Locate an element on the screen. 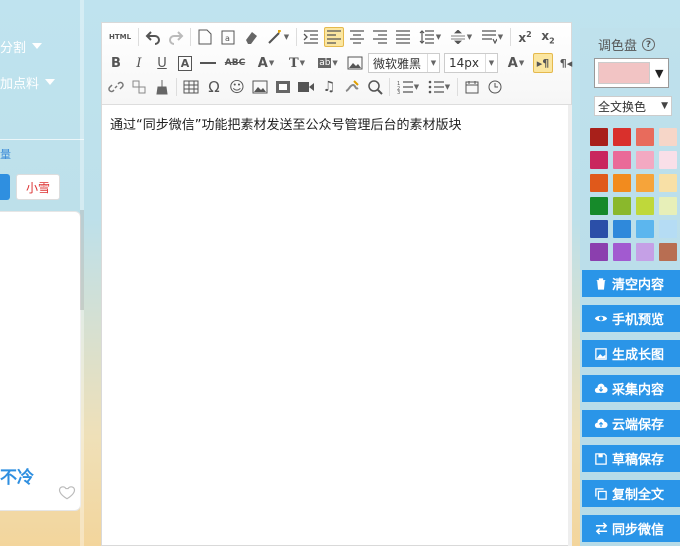  action-button: 采集内容 is located at coordinates (631, 388).